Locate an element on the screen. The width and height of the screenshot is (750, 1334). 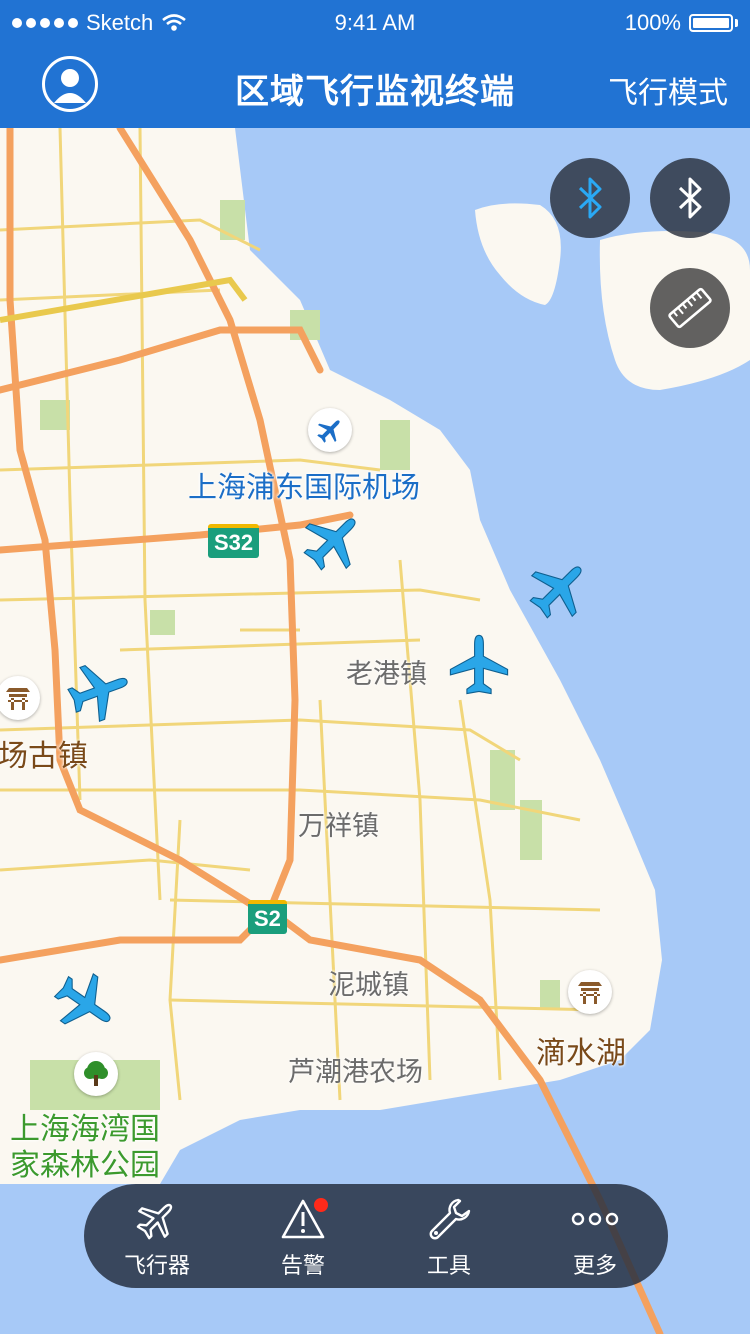
tab-more: 更多 is located at coordinates (595, 1236).